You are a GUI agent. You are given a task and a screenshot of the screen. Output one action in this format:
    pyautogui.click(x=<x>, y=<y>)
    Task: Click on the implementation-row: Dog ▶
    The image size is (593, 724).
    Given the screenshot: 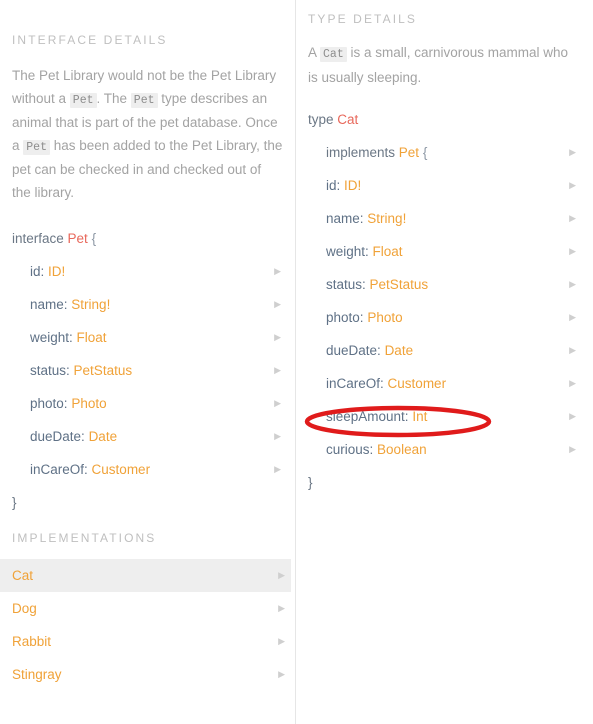 What is the action you would take?
    pyautogui.click(x=145, y=608)
    